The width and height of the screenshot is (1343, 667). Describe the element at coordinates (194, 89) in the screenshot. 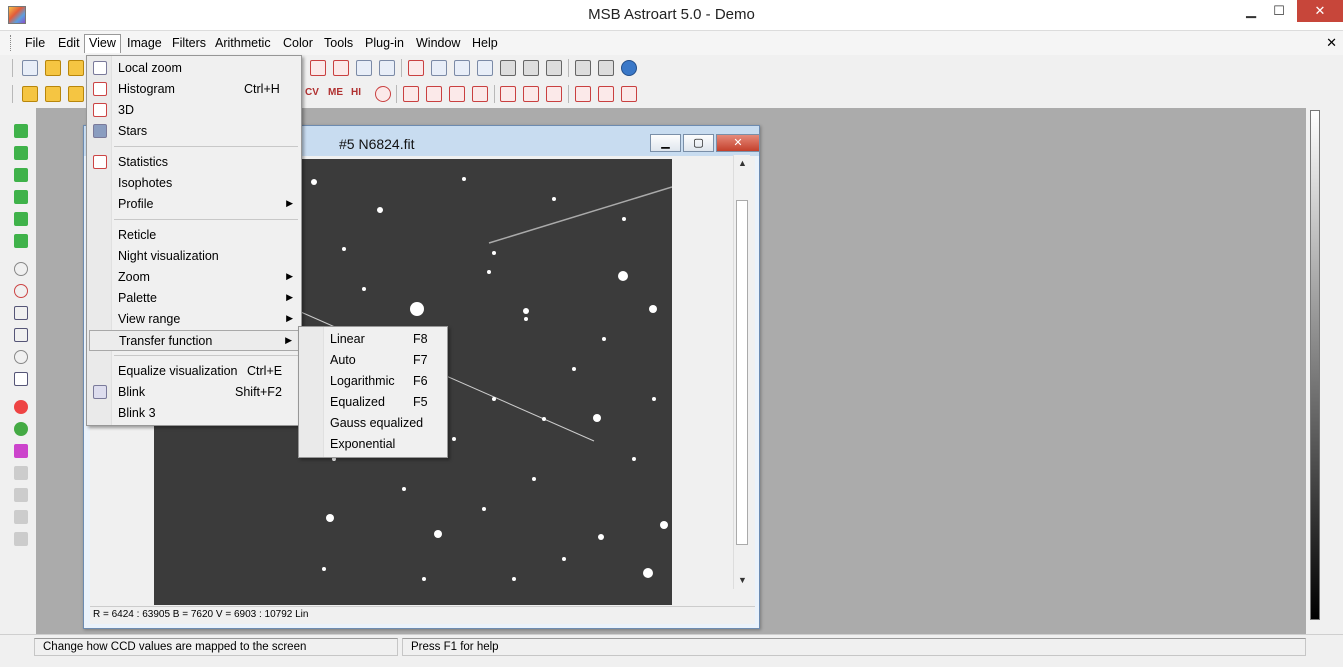

I see `view-histogram-item: Histogram Ctrl+H` at that location.